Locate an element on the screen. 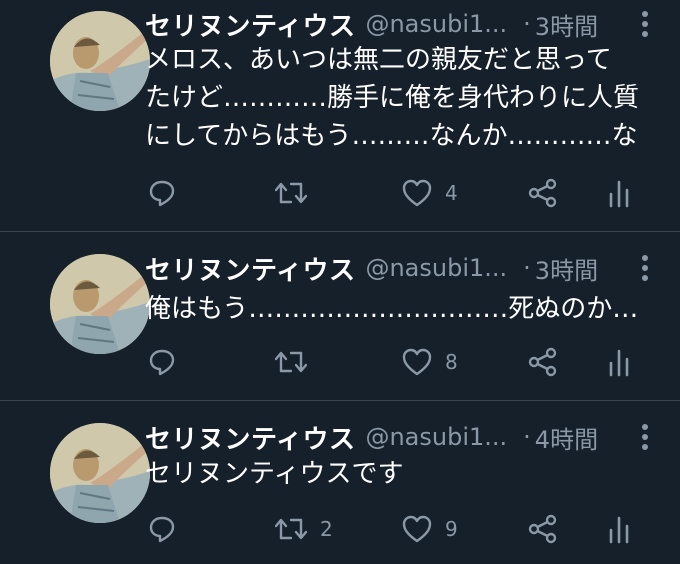 This screenshot has height=564, width=680. tweet-text-line: にしてからはもう………なんか…………な is located at coordinates (391, 136).